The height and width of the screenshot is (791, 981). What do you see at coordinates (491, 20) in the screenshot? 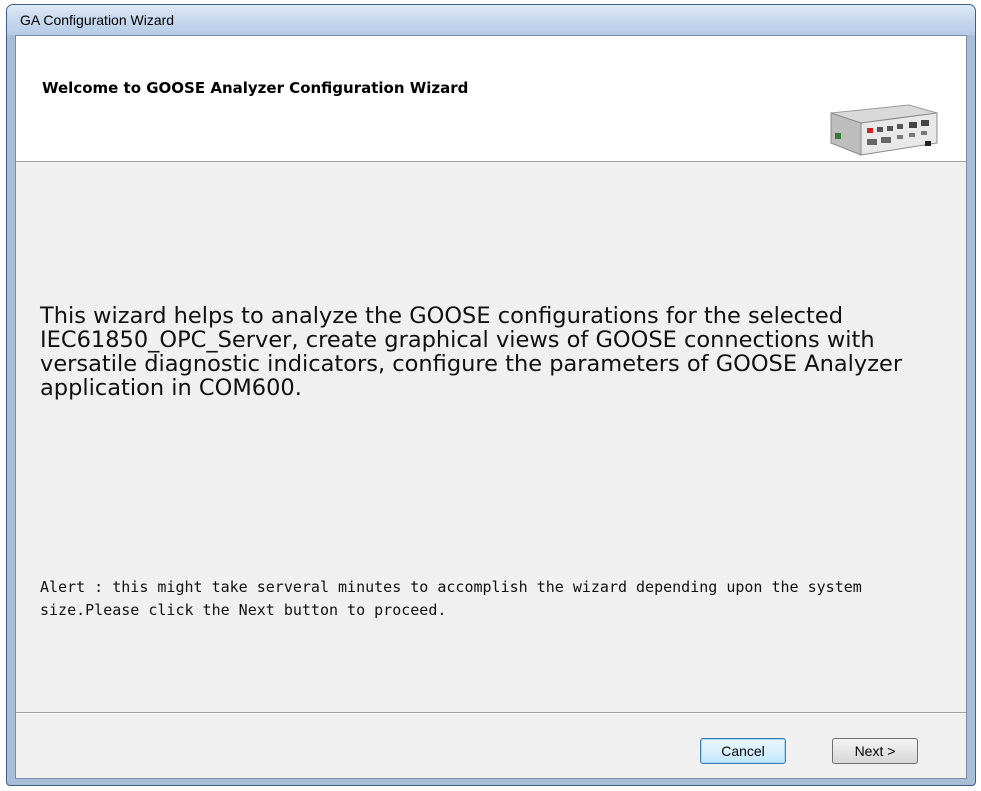
I see `title-bar: GA Configuration Wizard` at bounding box center [491, 20].